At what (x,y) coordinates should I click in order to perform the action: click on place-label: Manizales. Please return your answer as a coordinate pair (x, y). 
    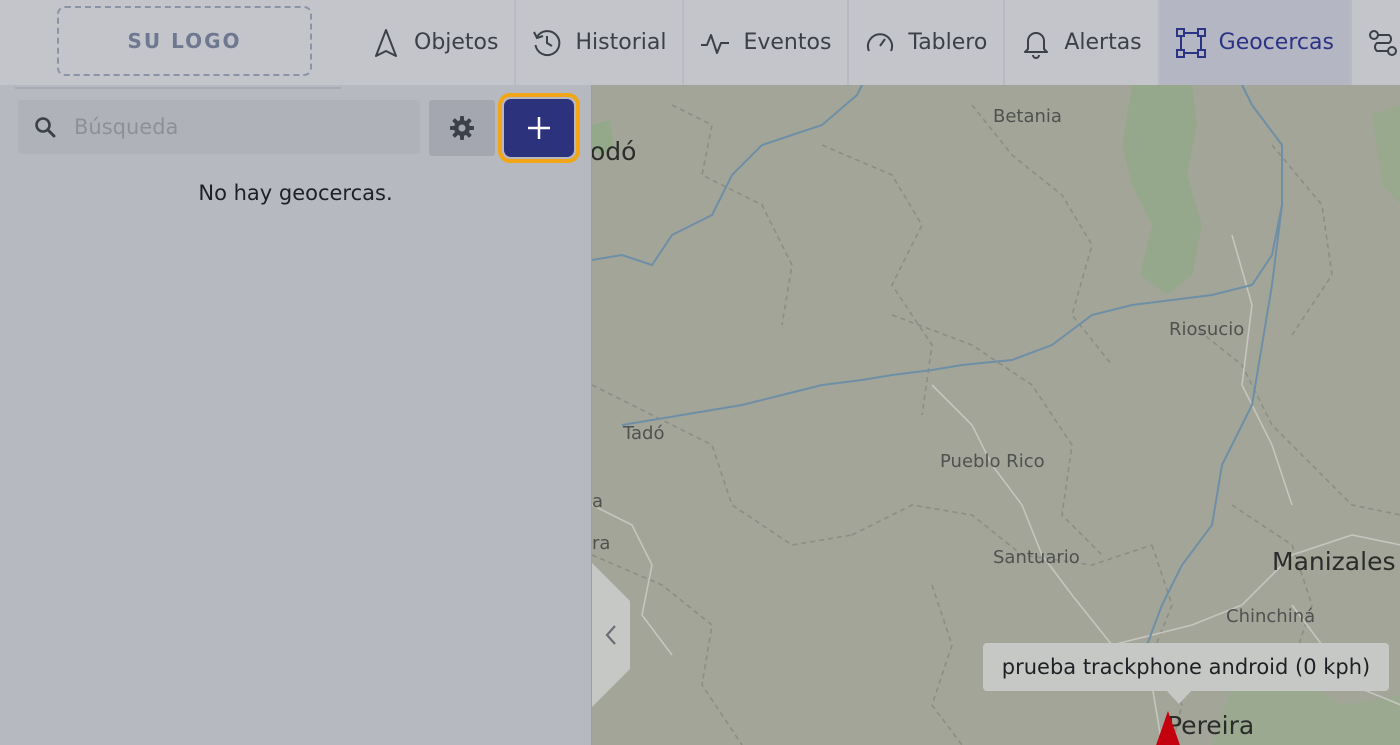
    Looking at the image, I should click on (1334, 561).